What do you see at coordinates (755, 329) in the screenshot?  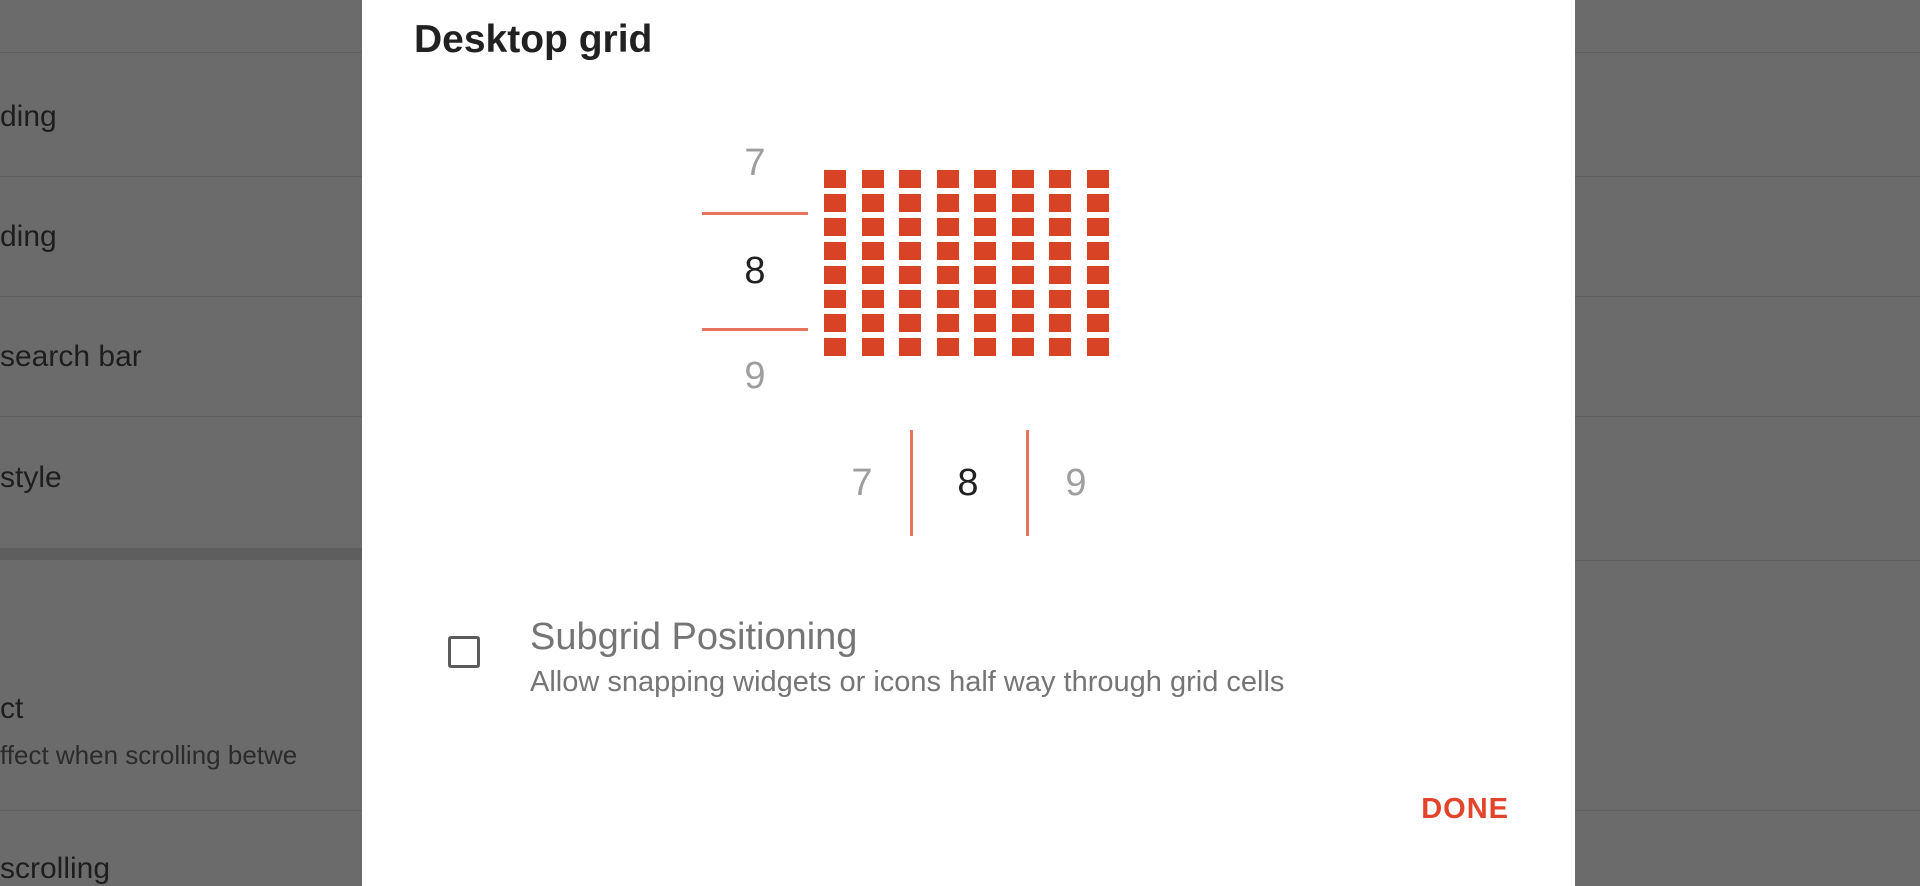 I see `rows-selection-line-bottom` at bounding box center [755, 329].